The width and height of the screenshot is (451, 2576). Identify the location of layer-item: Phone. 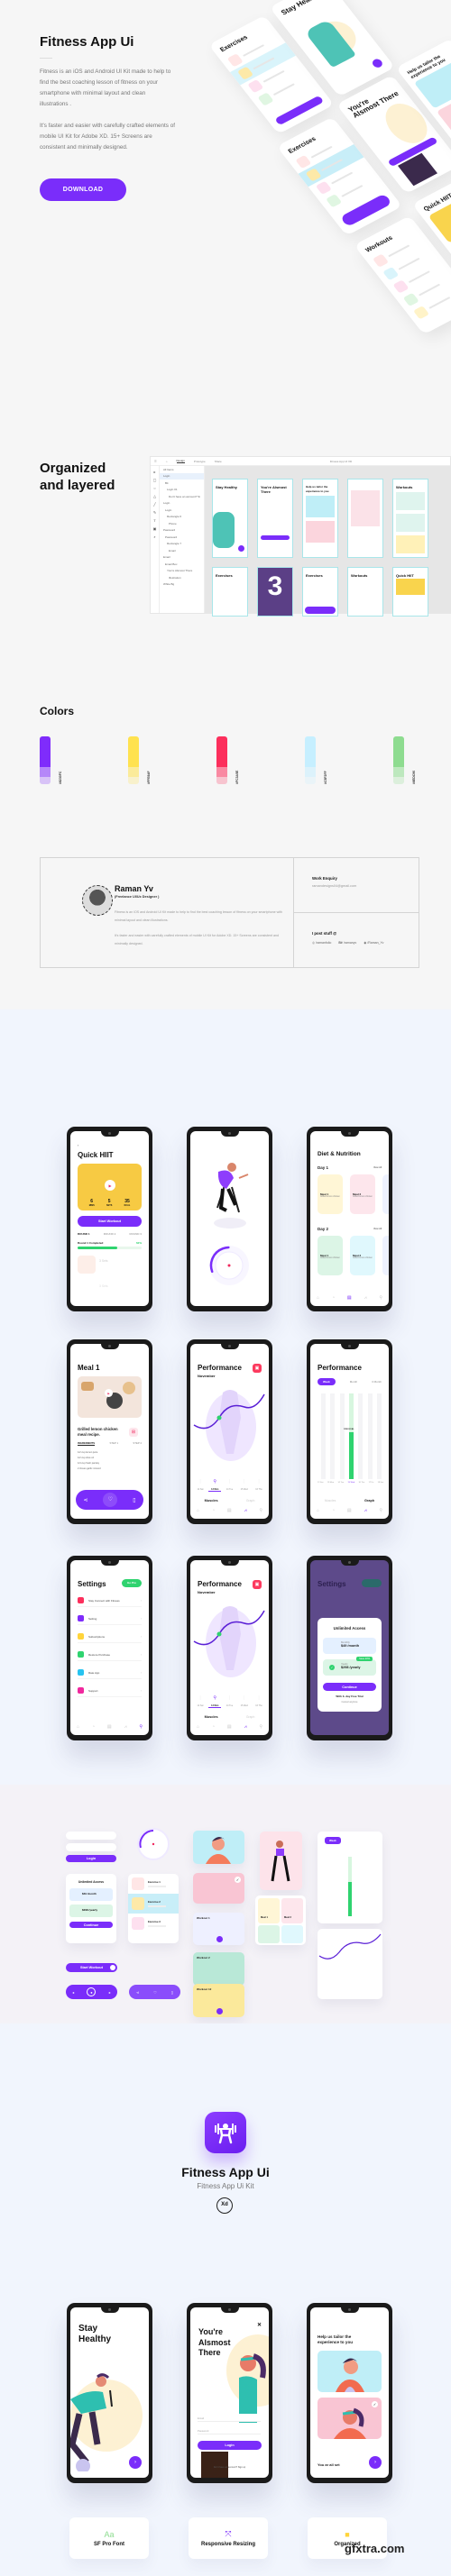
(182, 523).